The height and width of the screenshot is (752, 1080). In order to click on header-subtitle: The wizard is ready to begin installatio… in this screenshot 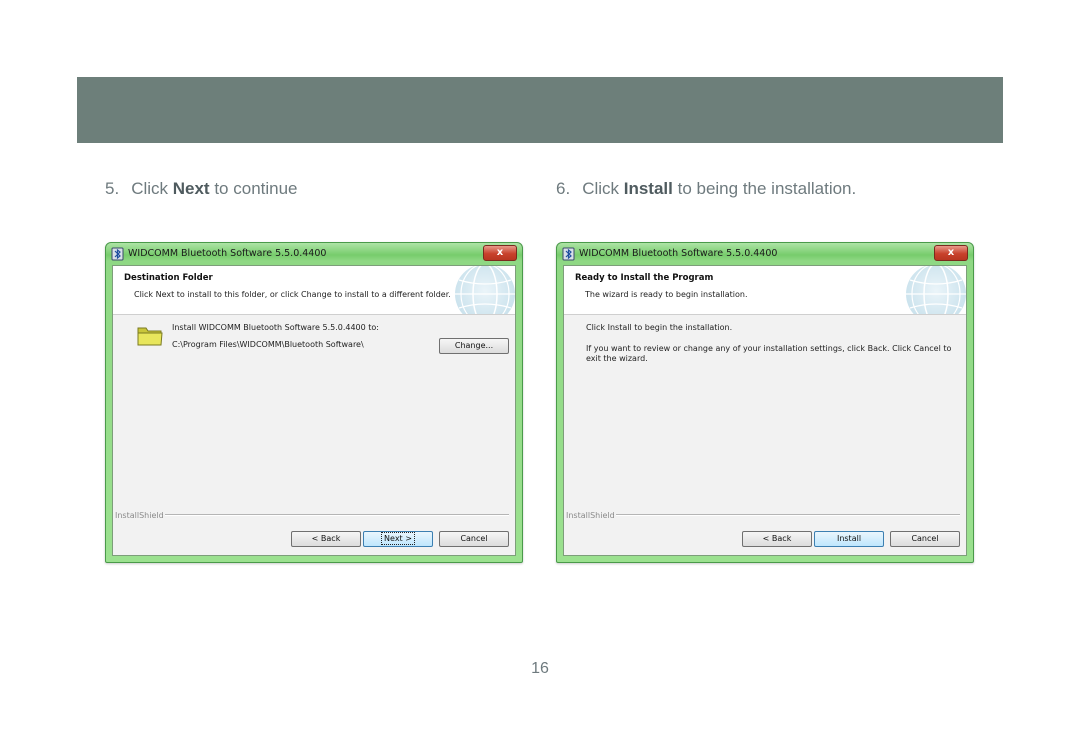, I will do `click(666, 294)`.